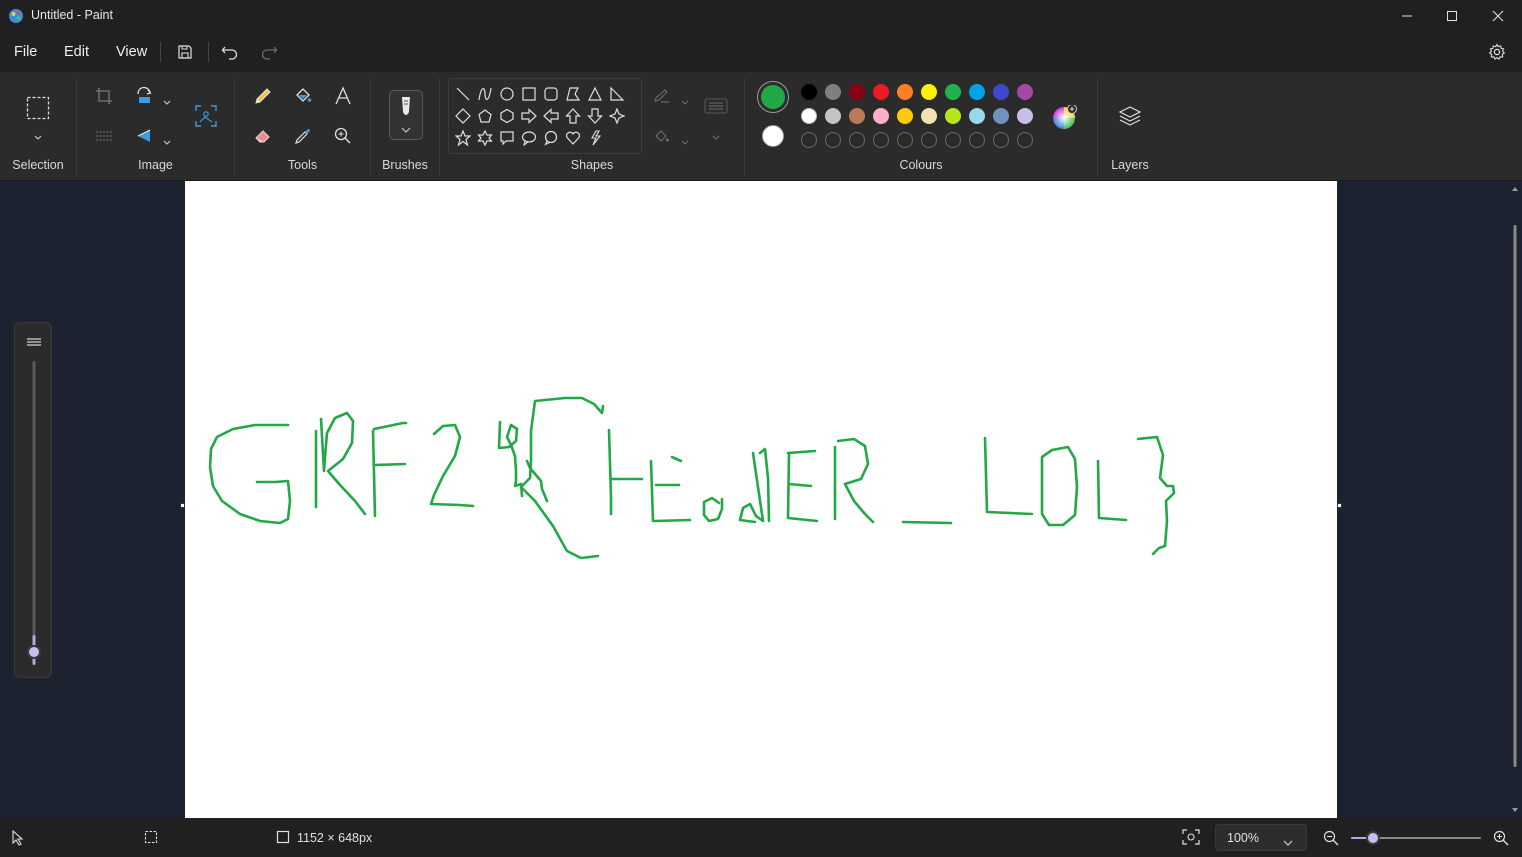  Describe the element at coordinates (303, 136) in the screenshot. I see `color-picker-icon` at that location.